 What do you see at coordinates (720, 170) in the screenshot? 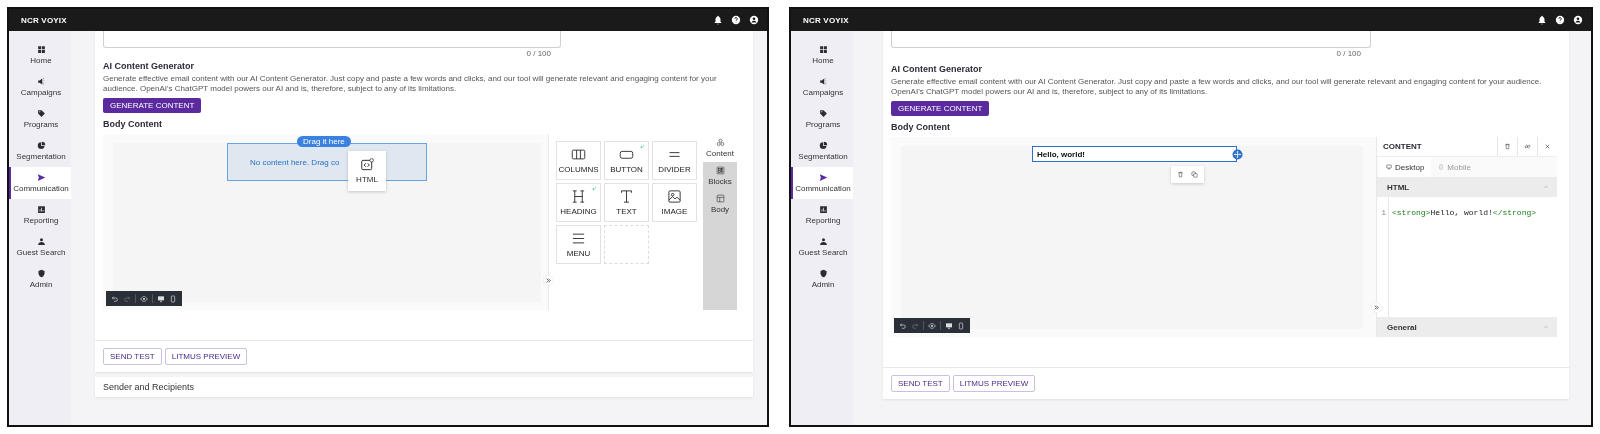
I see `blocks-icon` at bounding box center [720, 170].